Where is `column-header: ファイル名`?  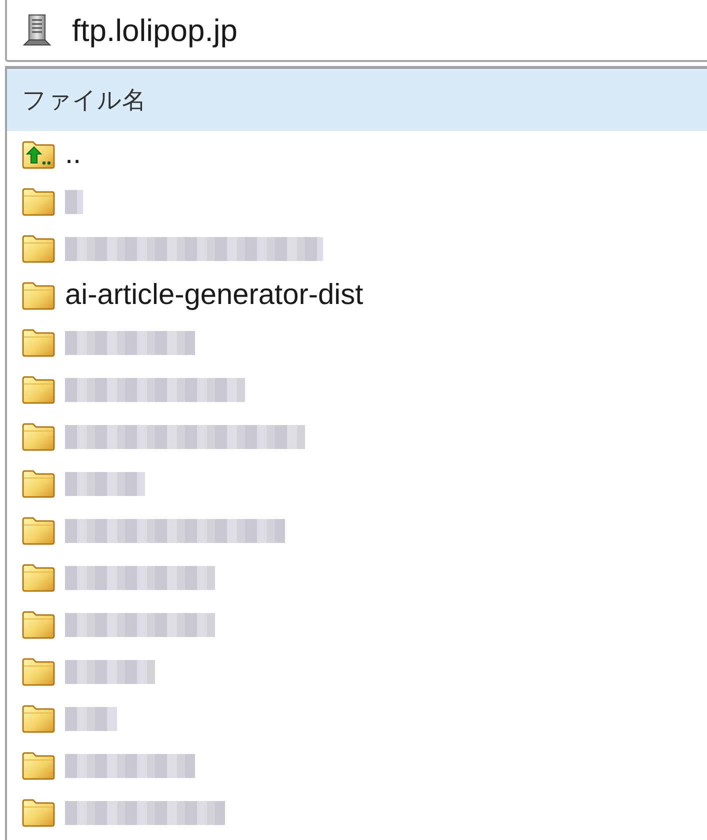 column-header: ファイル名 is located at coordinates (357, 100).